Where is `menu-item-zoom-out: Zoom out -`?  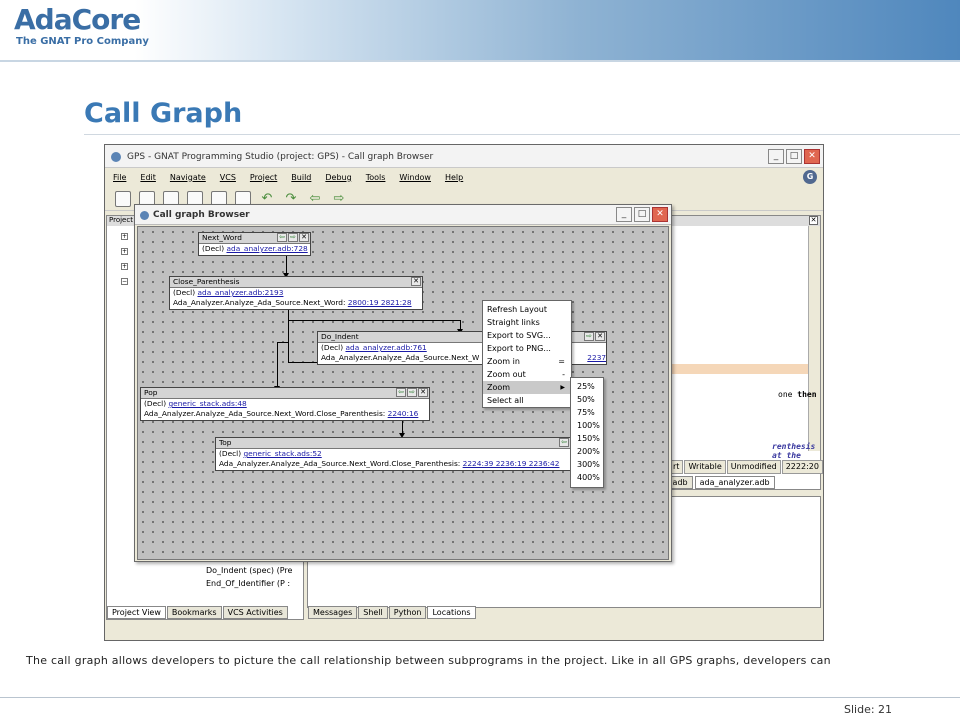
menu-item-zoom-out: Zoom out - is located at coordinates (527, 374).